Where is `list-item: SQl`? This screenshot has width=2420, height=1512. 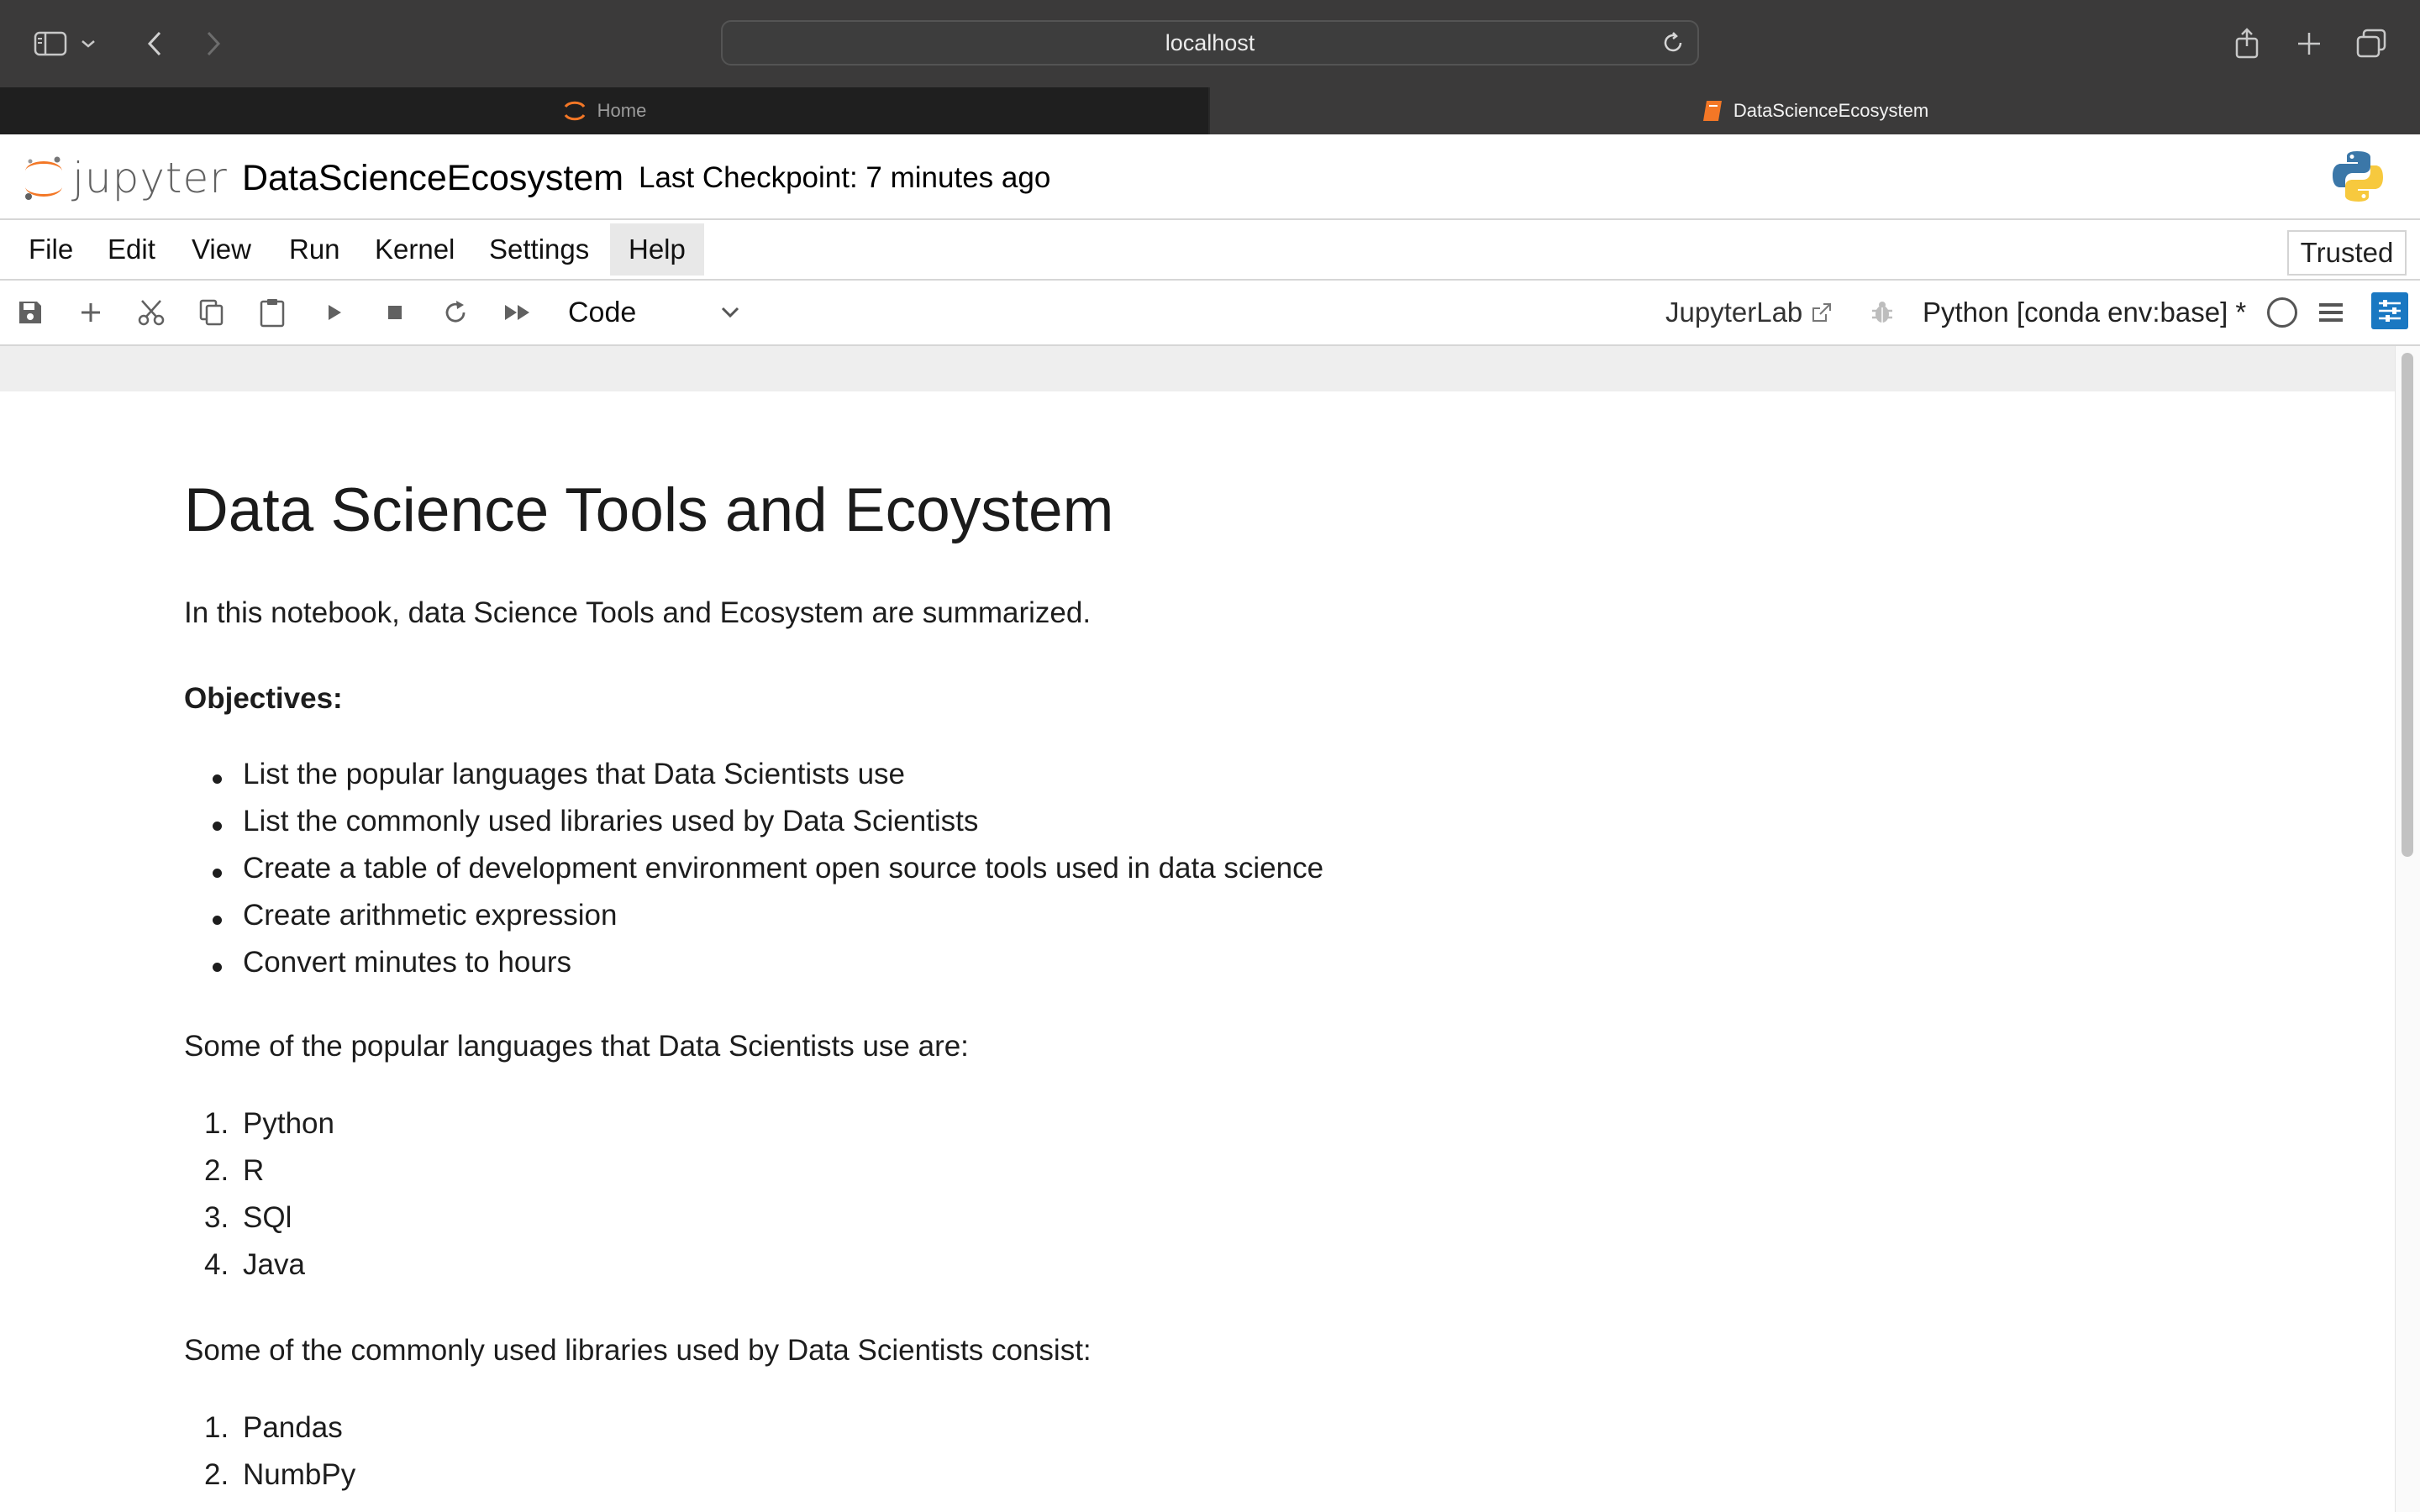
list-item: SQl is located at coordinates (268, 1217).